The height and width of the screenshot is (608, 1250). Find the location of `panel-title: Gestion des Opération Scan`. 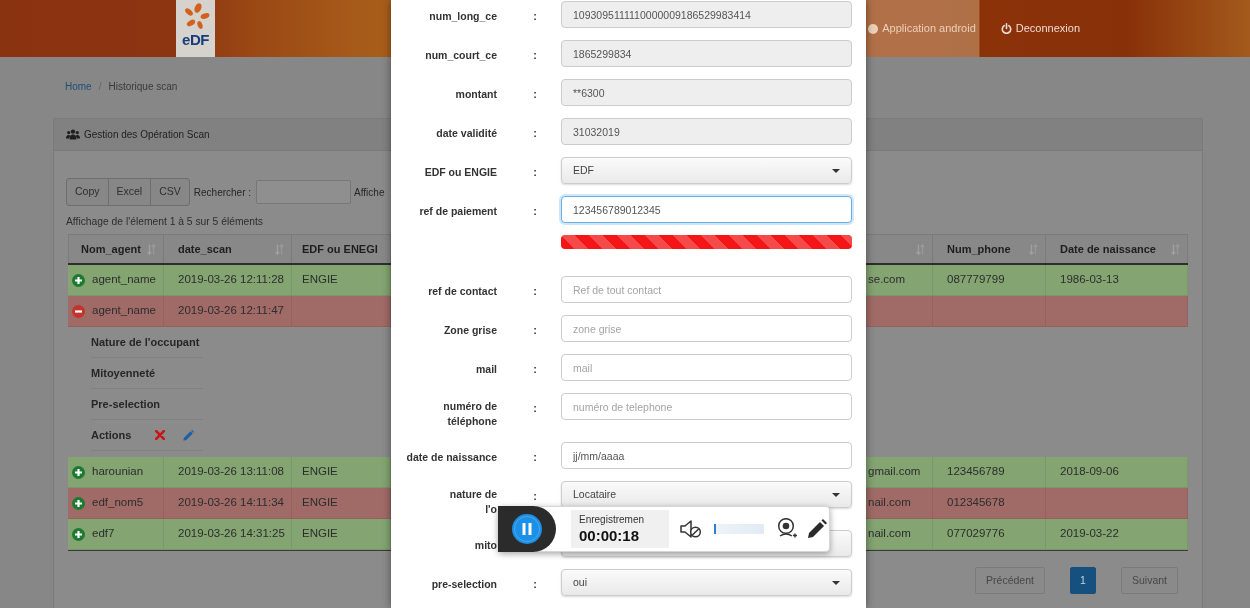

panel-title: Gestion des Opération Scan is located at coordinates (147, 135).